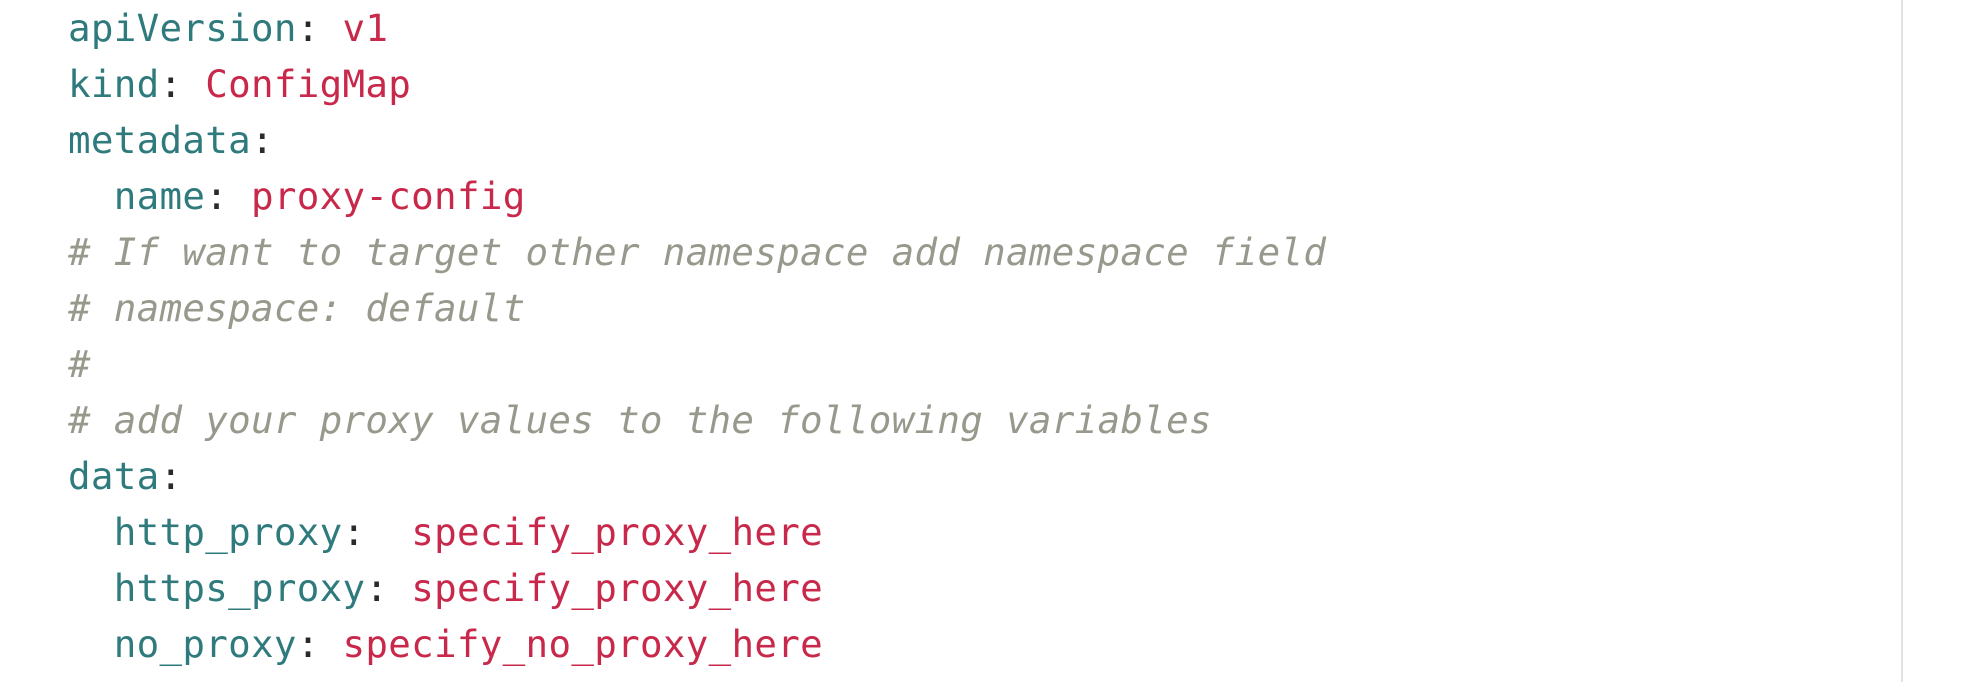 This screenshot has height=682, width=1966. I want to click on yaml-value: ConfigMap, so click(308, 84).